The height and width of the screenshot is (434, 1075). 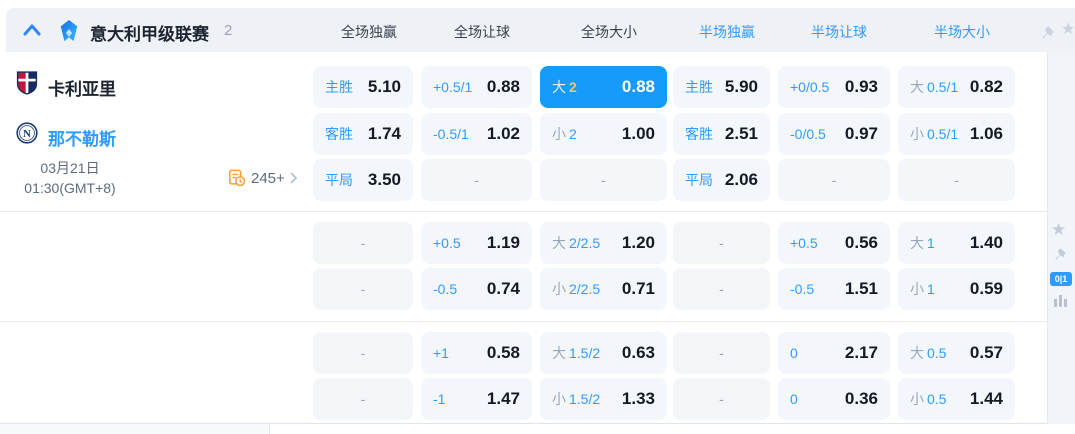 What do you see at coordinates (956, 399) in the screenshot?
I see `under-cell: 小 0.5 1.44` at bounding box center [956, 399].